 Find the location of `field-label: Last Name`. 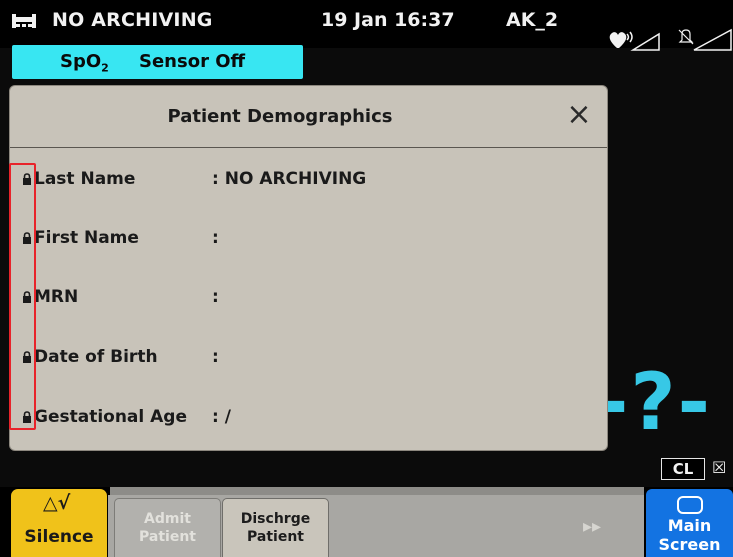

field-label: Last Name is located at coordinates (85, 179).